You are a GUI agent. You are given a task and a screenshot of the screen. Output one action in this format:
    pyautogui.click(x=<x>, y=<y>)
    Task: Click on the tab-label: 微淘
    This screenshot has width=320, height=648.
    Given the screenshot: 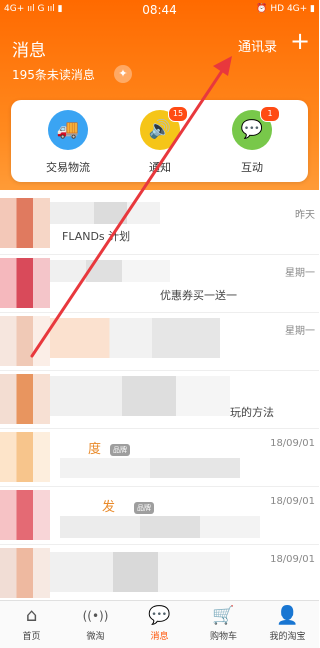 What is the action you would take?
    pyautogui.click(x=95, y=637)
    